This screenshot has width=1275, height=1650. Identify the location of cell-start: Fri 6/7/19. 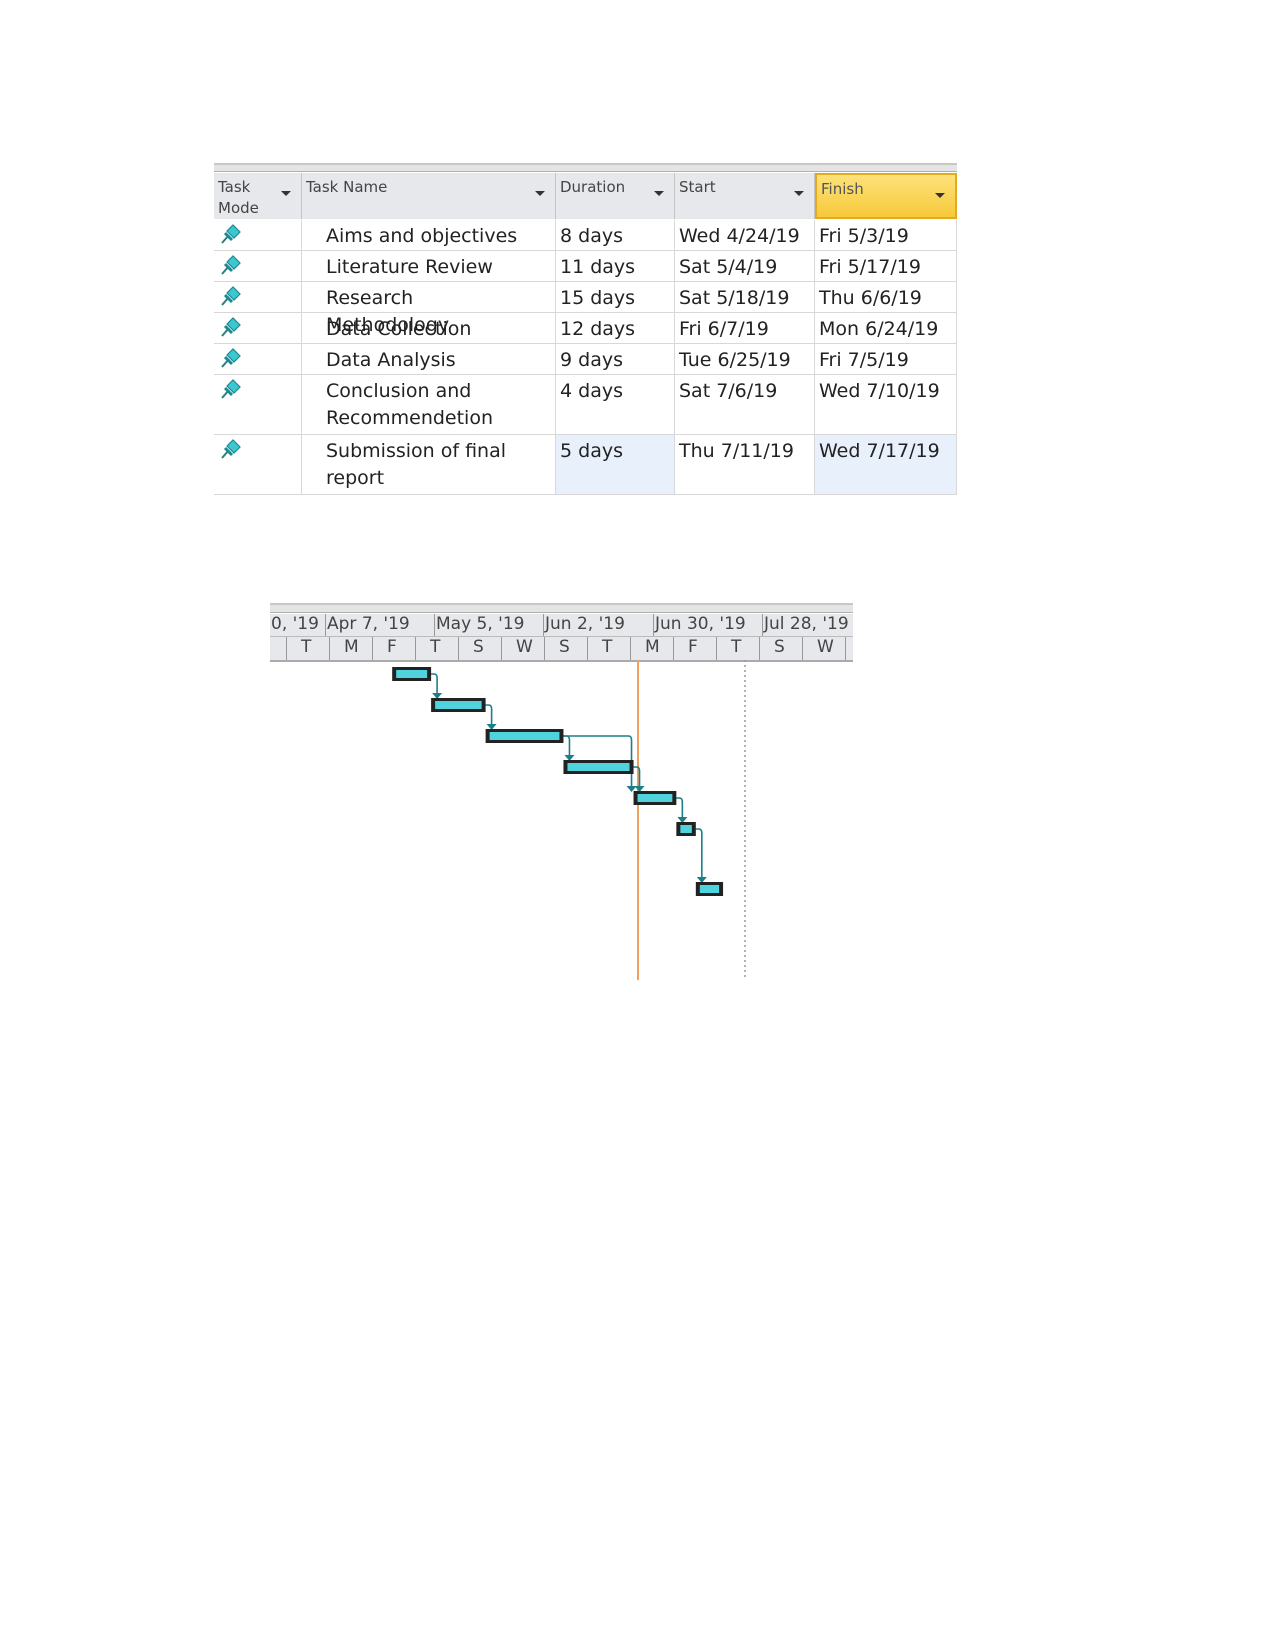
(745, 328).